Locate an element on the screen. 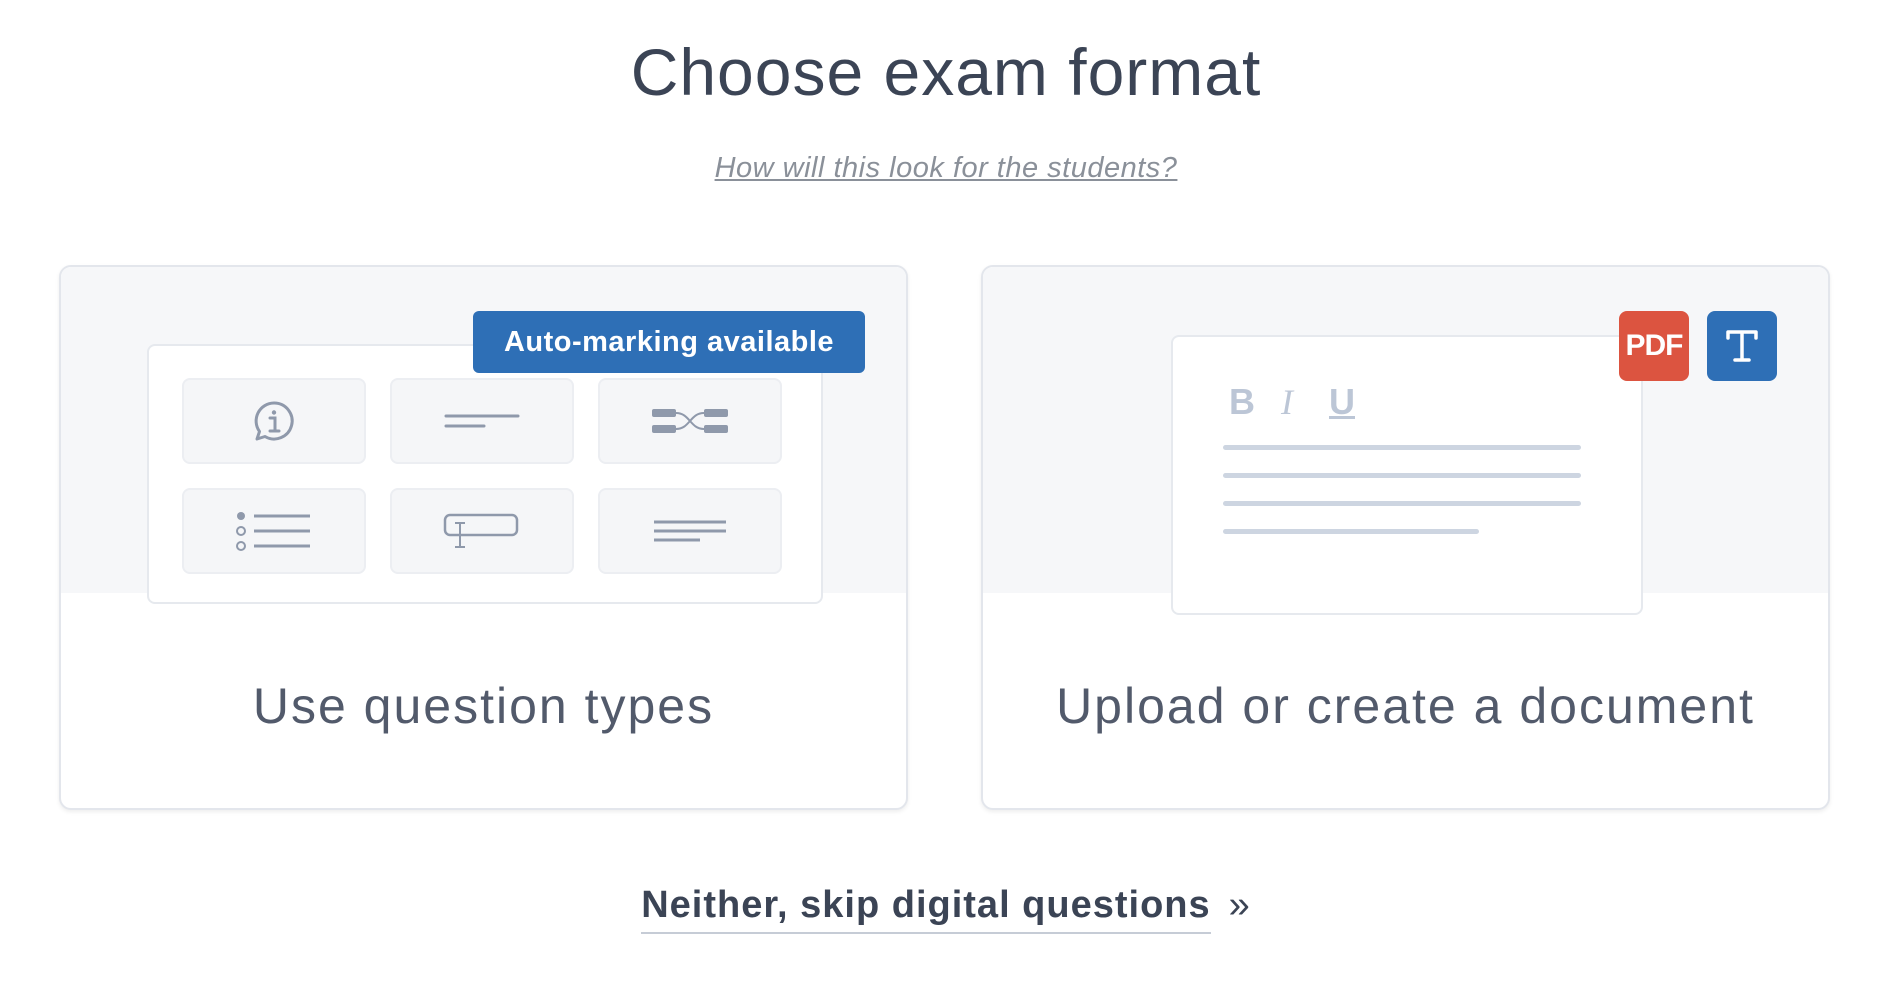 Image resolution: width=1892 pixels, height=982 pixels. document-label: Upload or create a document is located at coordinates (1405, 706).